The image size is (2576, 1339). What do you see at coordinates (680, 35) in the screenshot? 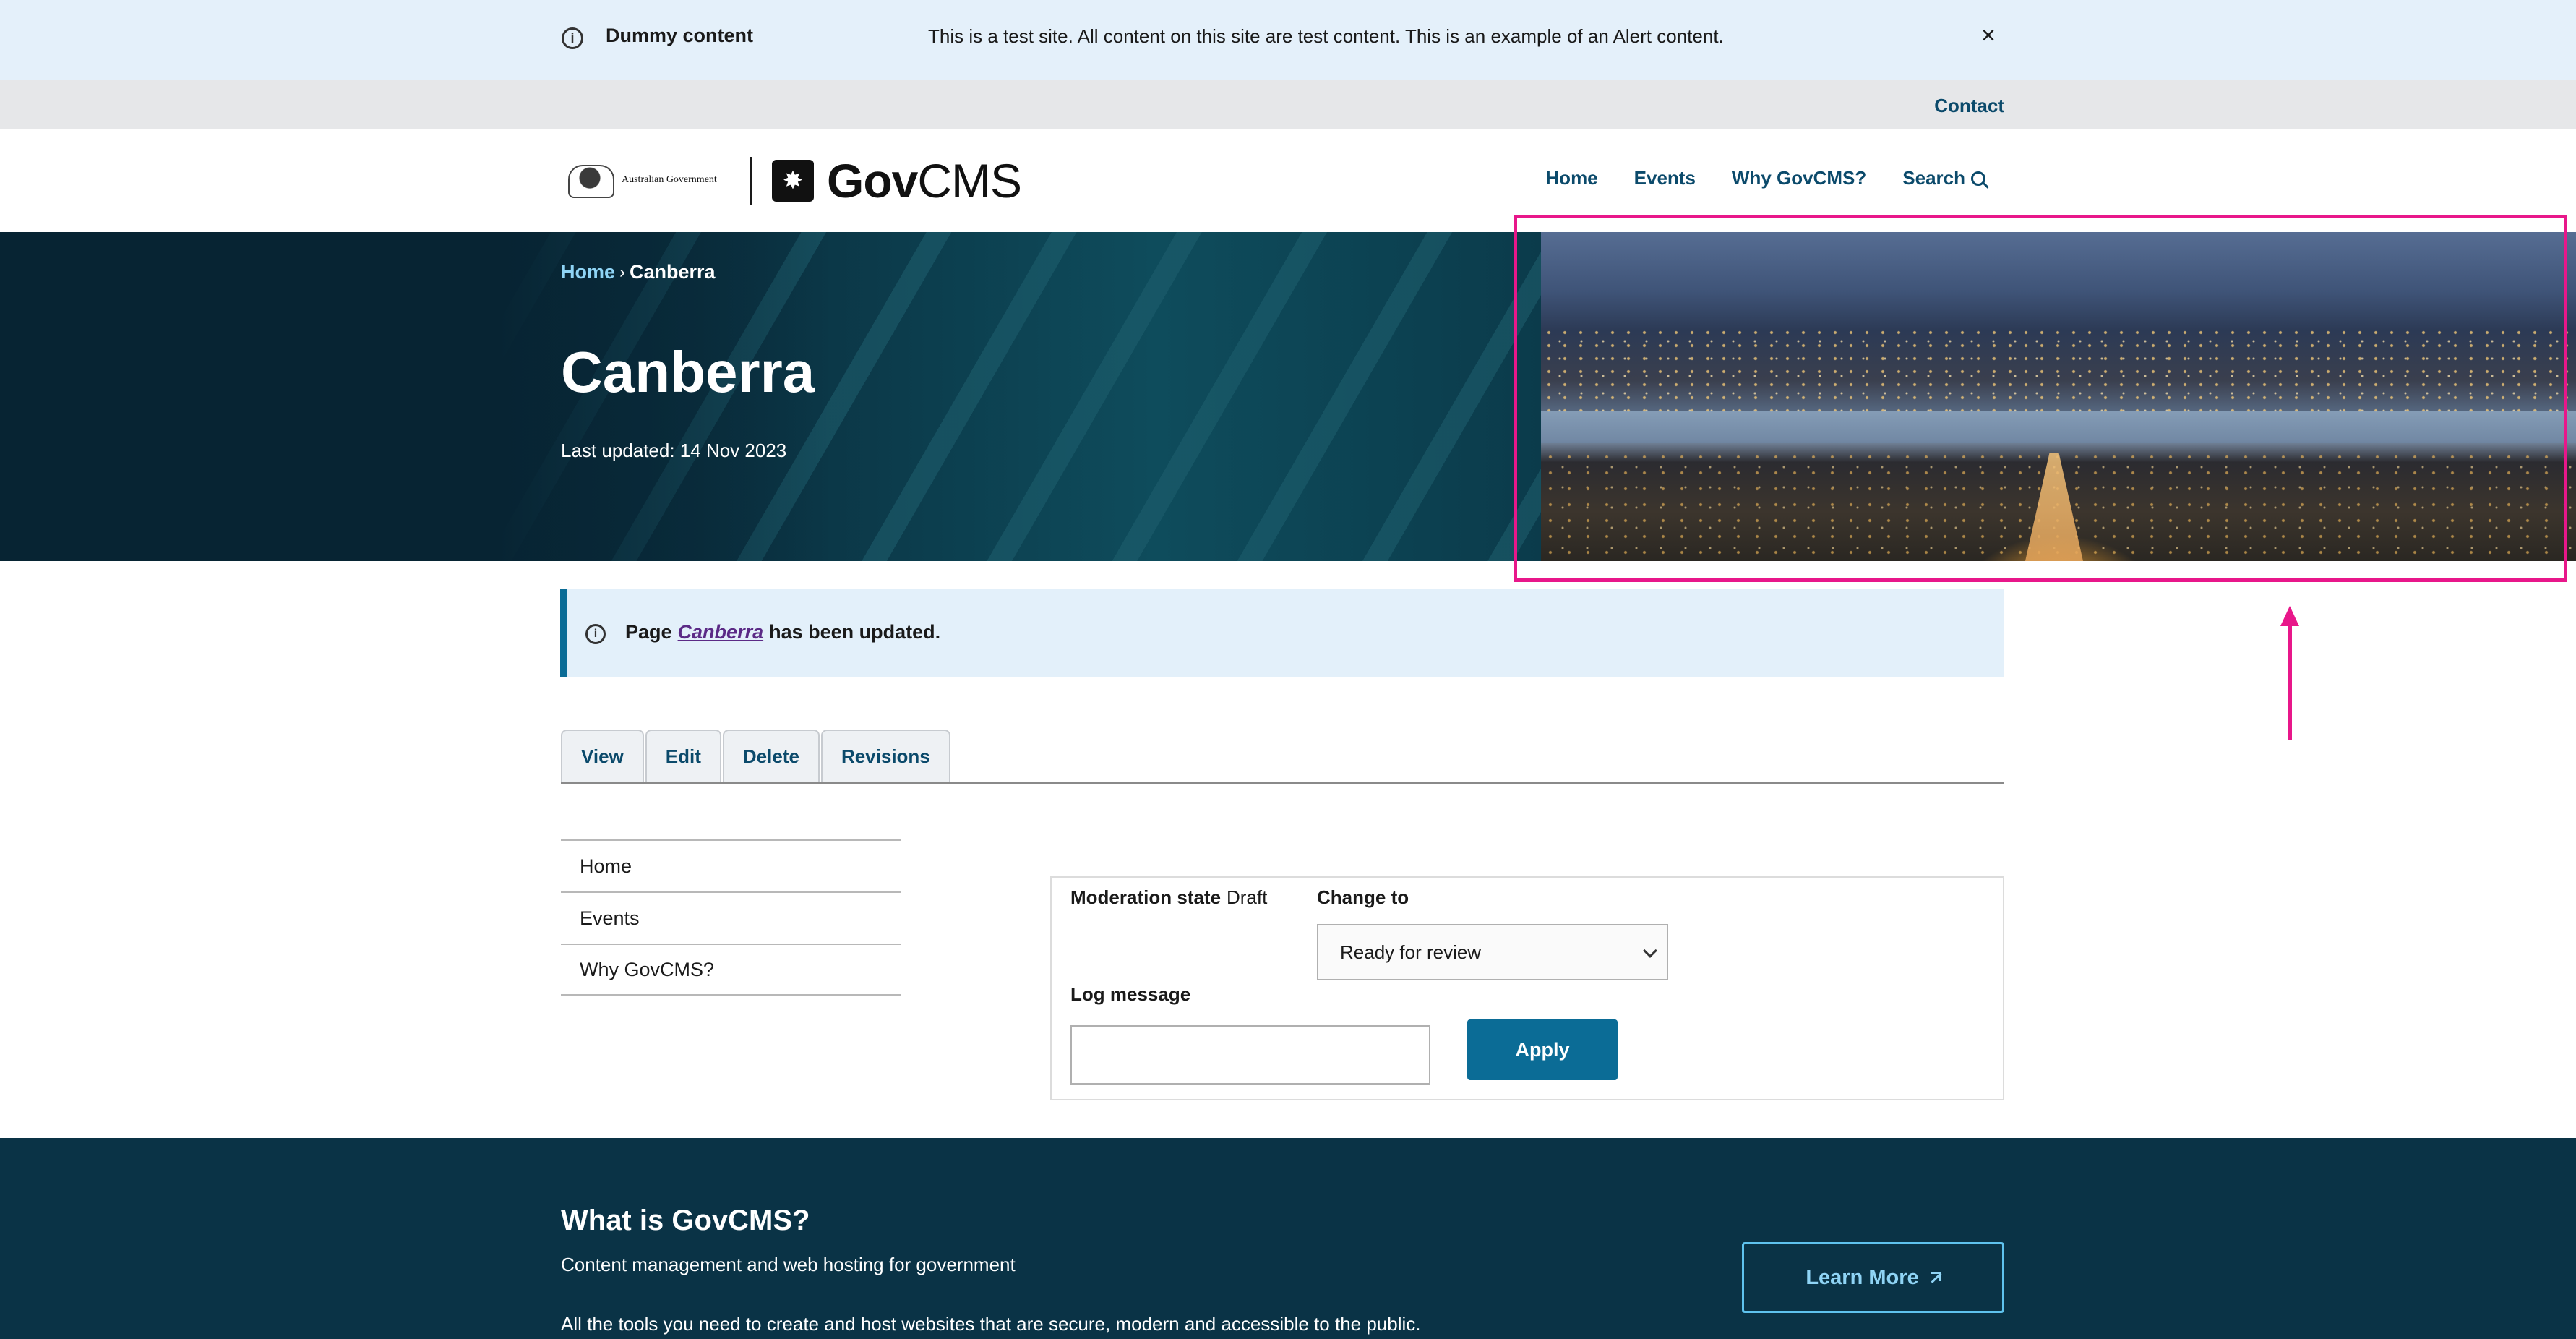
I see `alert-title: Dummy content` at bounding box center [680, 35].